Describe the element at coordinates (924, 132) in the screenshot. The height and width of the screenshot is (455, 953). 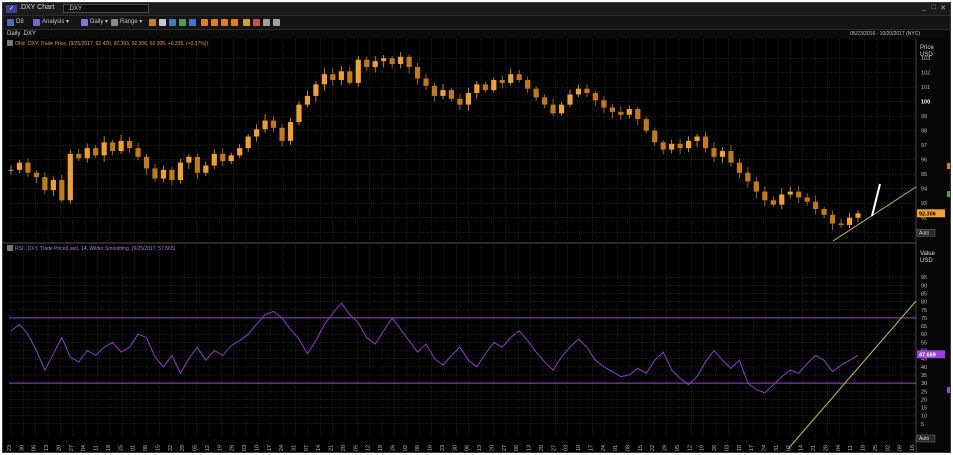
I see `price-tick-label: 98` at that location.